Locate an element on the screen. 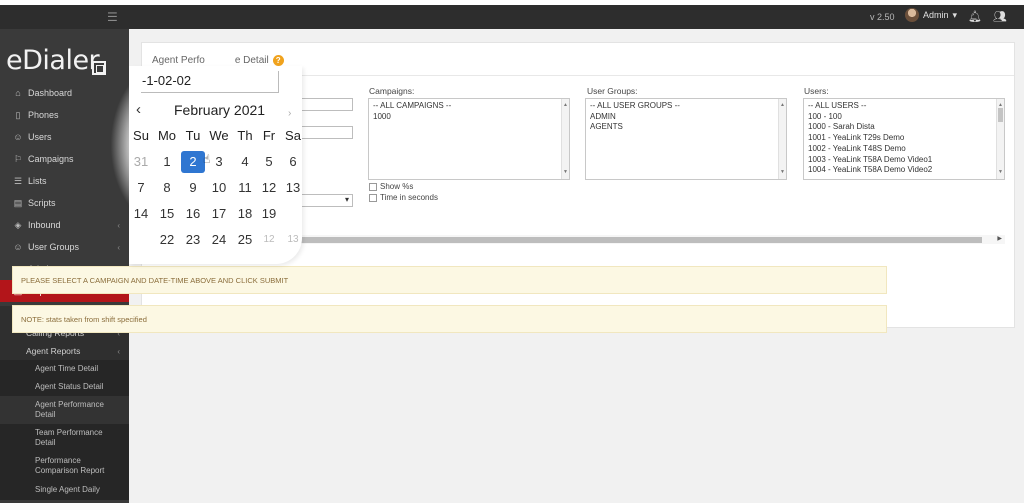 The image size is (1024, 503). user-menu: Admin ▾ is located at coordinates (931, 15).